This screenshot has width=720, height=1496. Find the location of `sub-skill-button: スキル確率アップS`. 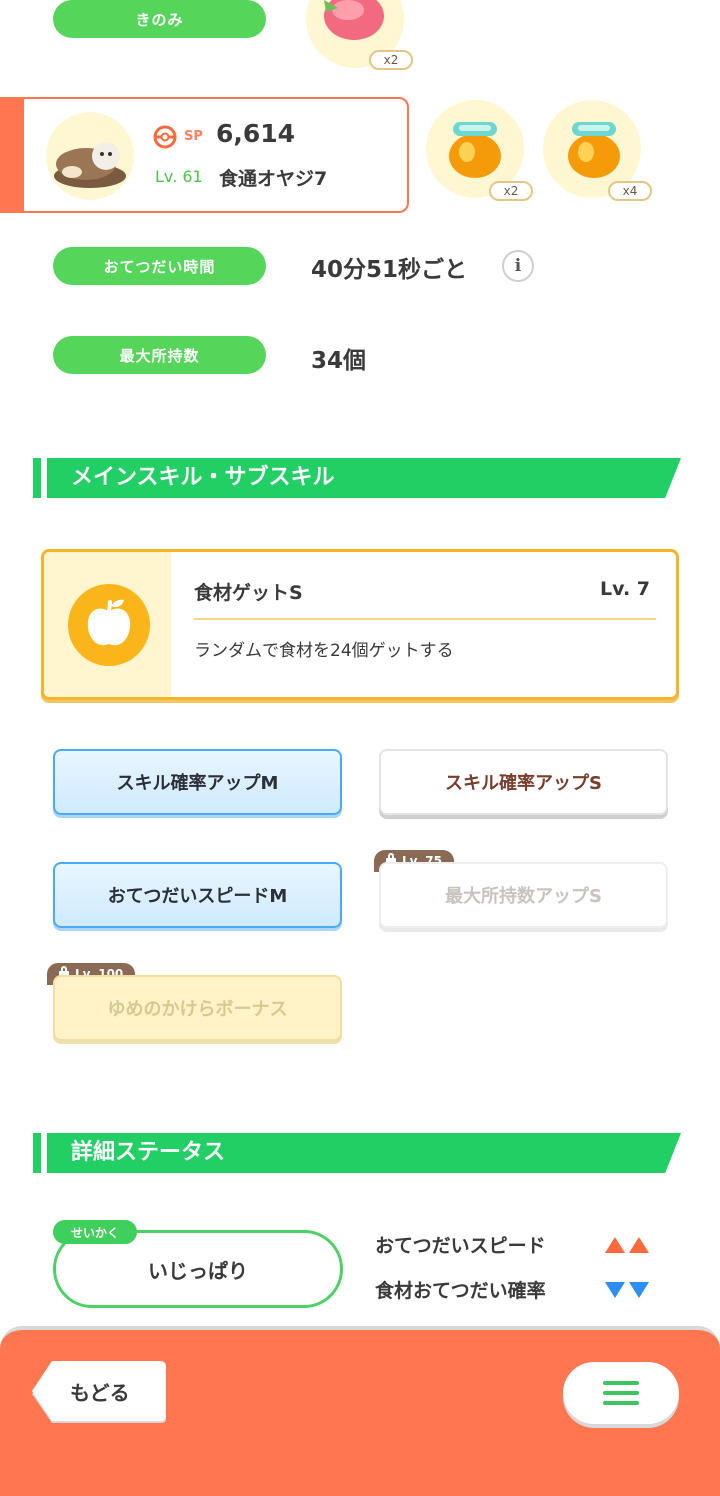

sub-skill-button: スキル確率アップS is located at coordinates (523, 782).